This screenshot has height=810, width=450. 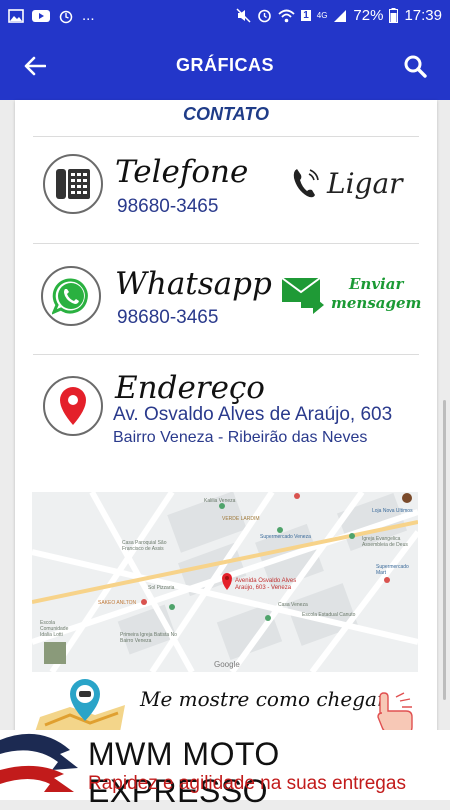 What do you see at coordinates (66, 16) in the screenshot?
I see `alarm-snooze-icon` at bounding box center [66, 16].